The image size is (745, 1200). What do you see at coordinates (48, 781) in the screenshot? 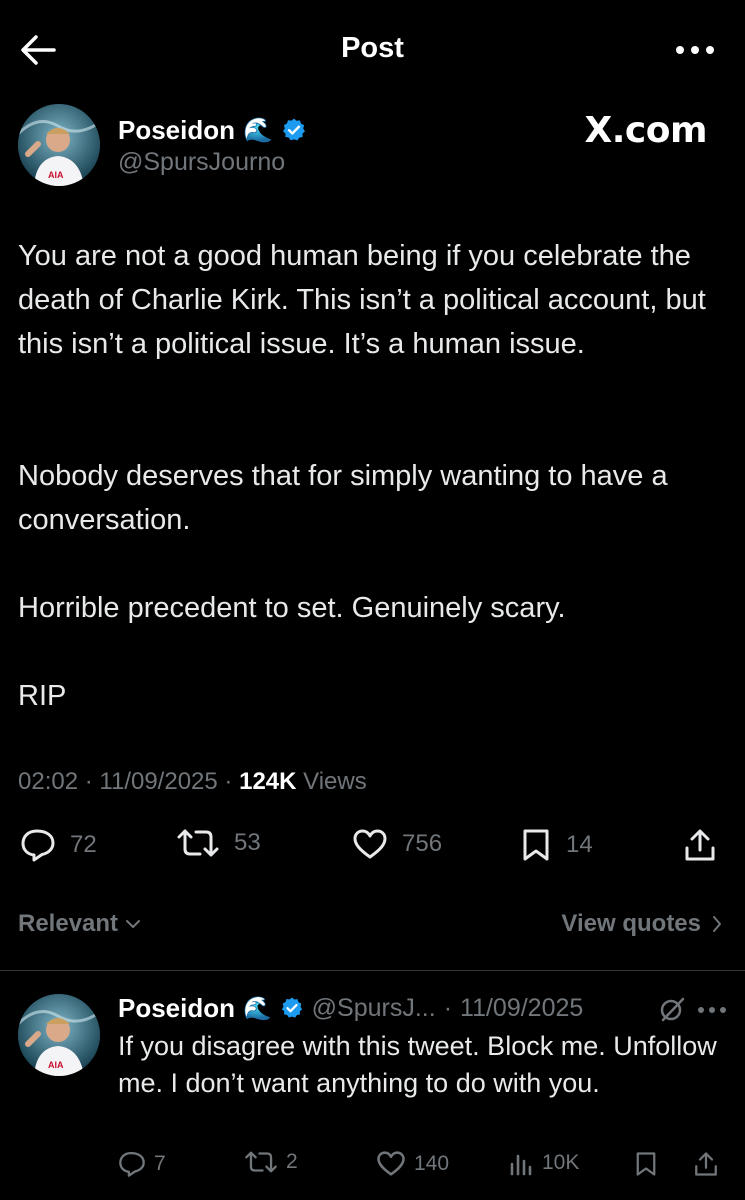
I see `post-time: 02:02` at bounding box center [48, 781].